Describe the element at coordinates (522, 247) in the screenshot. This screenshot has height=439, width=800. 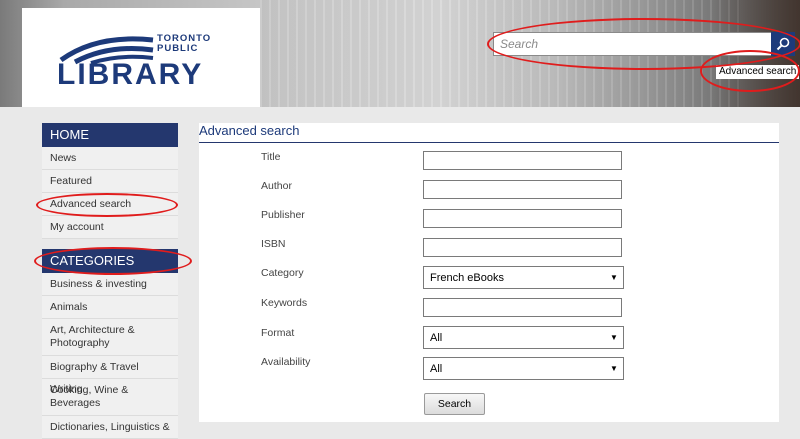
I see `isbn-field` at that location.